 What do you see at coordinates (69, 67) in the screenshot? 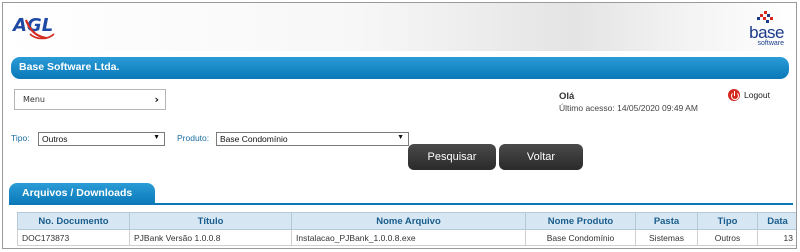
I see `company-name: Base Software Ltda.` at bounding box center [69, 67].